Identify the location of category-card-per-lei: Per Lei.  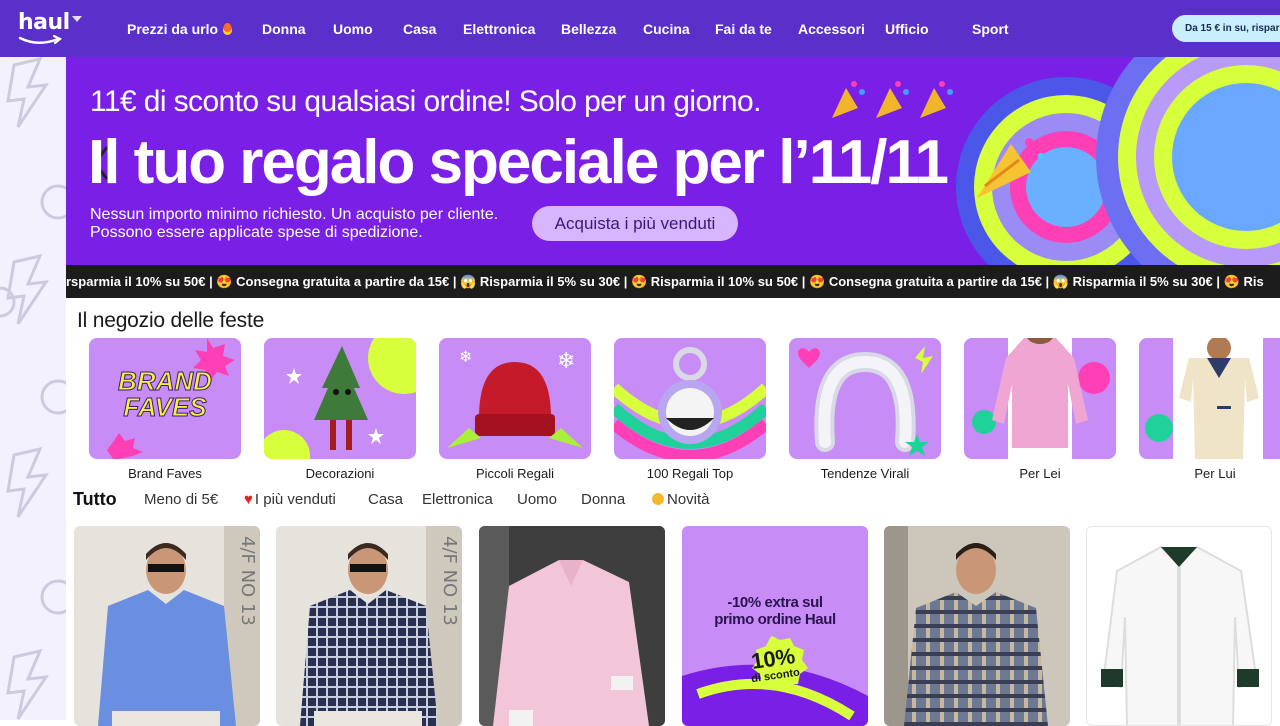
(1040, 409).